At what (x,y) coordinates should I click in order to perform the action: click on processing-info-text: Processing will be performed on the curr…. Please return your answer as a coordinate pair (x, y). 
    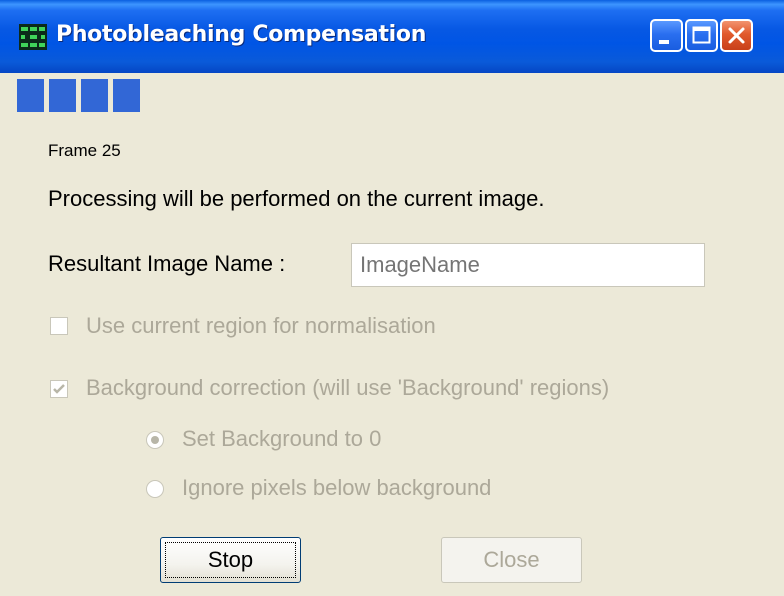
    Looking at the image, I should click on (296, 198).